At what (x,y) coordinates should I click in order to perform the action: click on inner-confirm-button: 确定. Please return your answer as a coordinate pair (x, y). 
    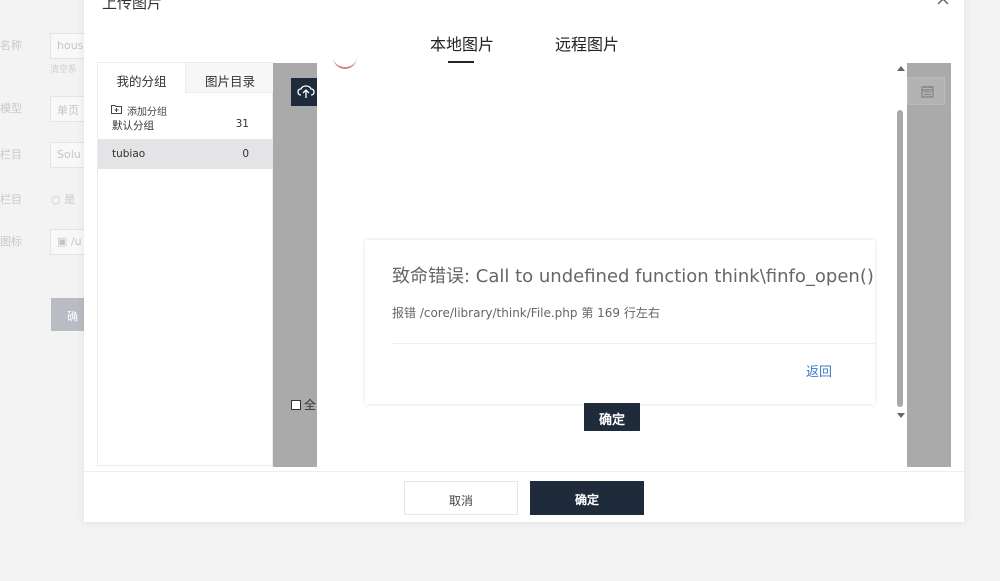
    Looking at the image, I should click on (612, 417).